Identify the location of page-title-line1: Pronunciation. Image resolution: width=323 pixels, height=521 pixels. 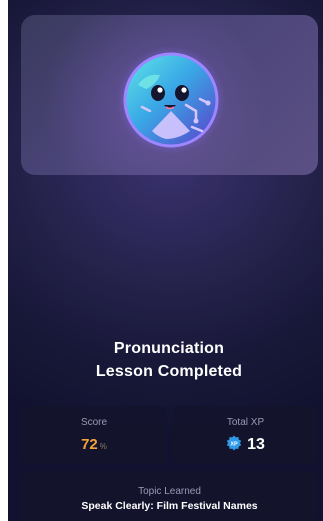
(169, 348).